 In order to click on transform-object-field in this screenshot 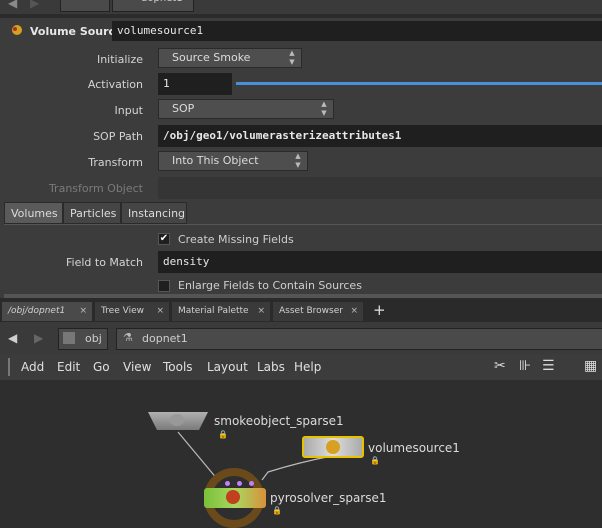, I will do `click(380, 188)`.